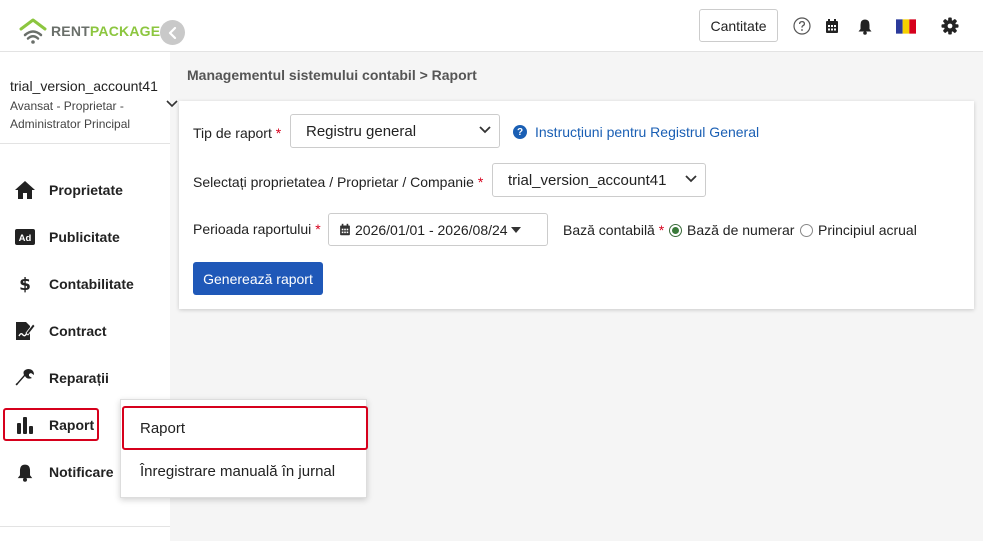 The width and height of the screenshot is (983, 541). Describe the element at coordinates (806, 230) in the screenshot. I see `radio-button` at that location.